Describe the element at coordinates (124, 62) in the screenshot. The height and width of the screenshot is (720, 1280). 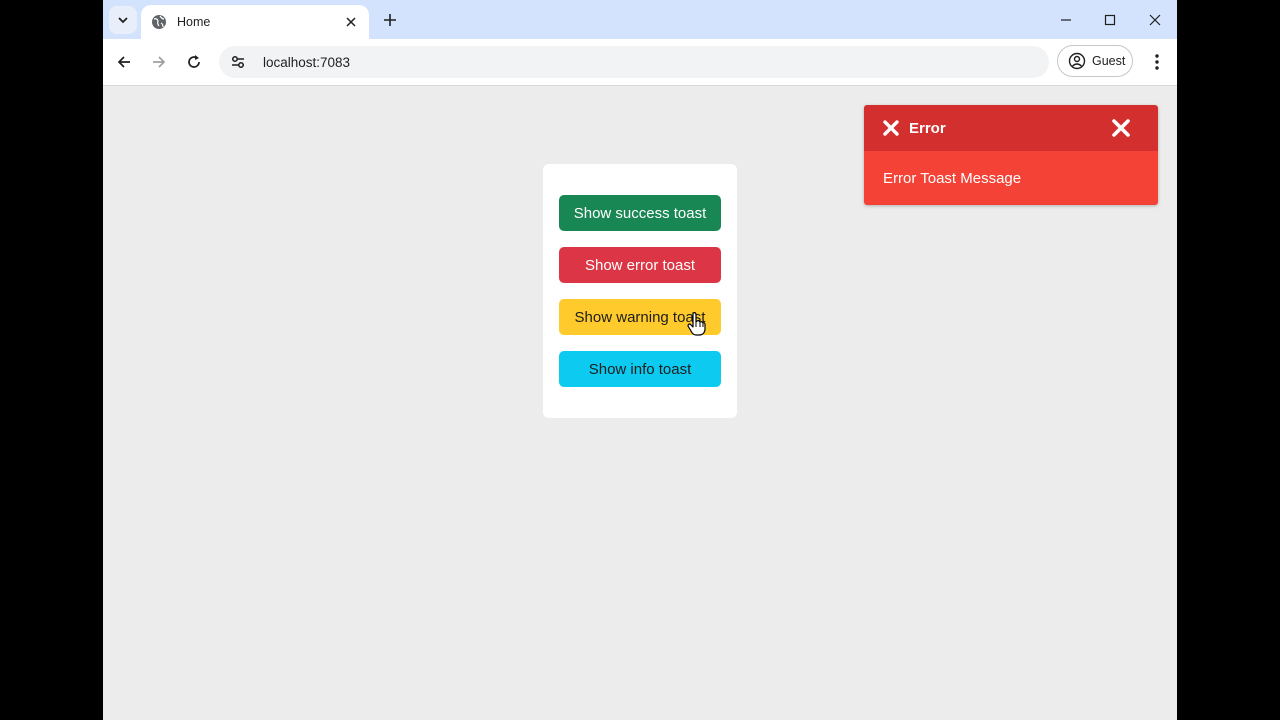
I see `back-icon` at that location.